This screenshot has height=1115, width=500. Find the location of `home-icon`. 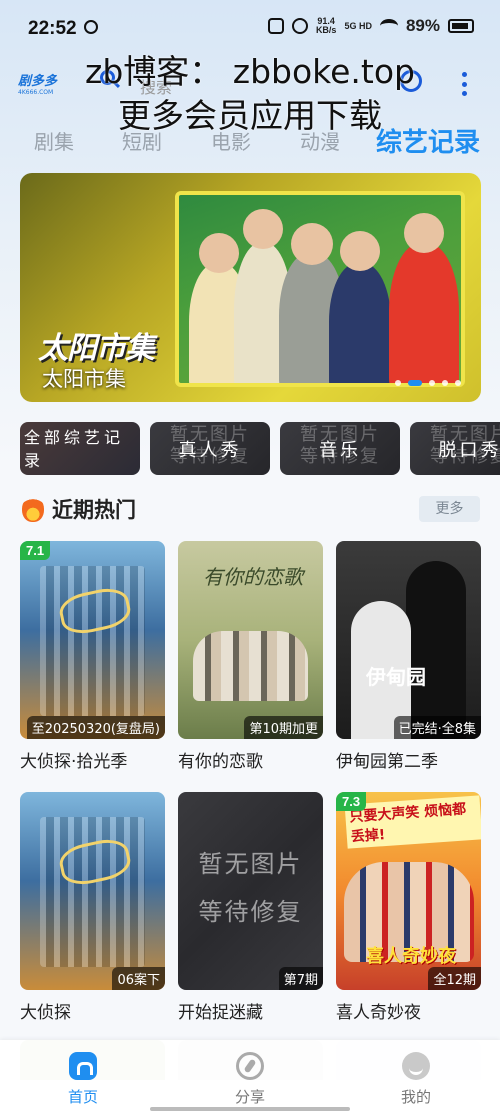

home-icon is located at coordinates (83, 1066).